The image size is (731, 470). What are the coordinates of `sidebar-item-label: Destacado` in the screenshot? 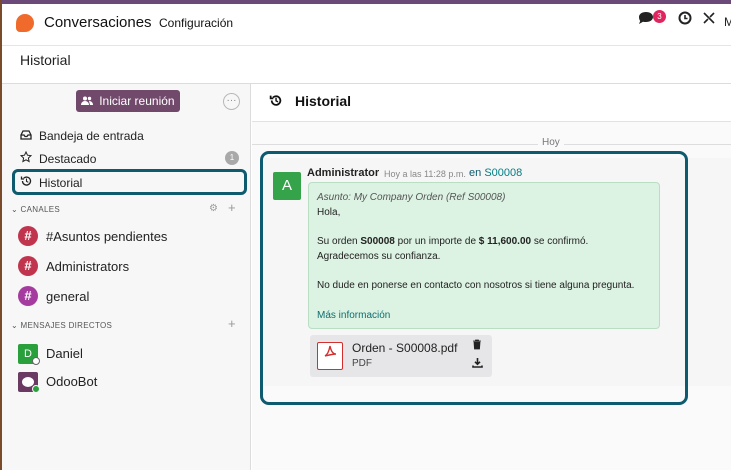 It's located at (68, 159).